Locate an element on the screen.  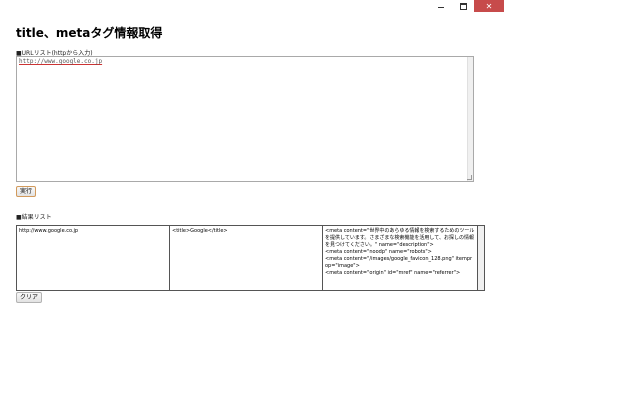
result-title-cell: <title>Google</title> is located at coordinates (246, 258).